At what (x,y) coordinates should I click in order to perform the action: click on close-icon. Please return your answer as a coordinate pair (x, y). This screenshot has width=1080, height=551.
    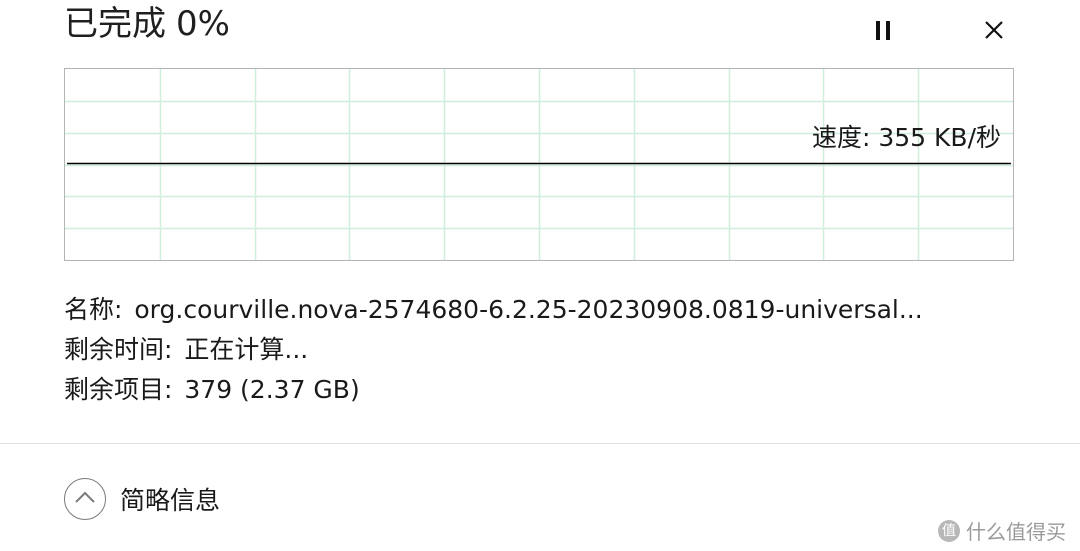
    Looking at the image, I should click on (994, 30).